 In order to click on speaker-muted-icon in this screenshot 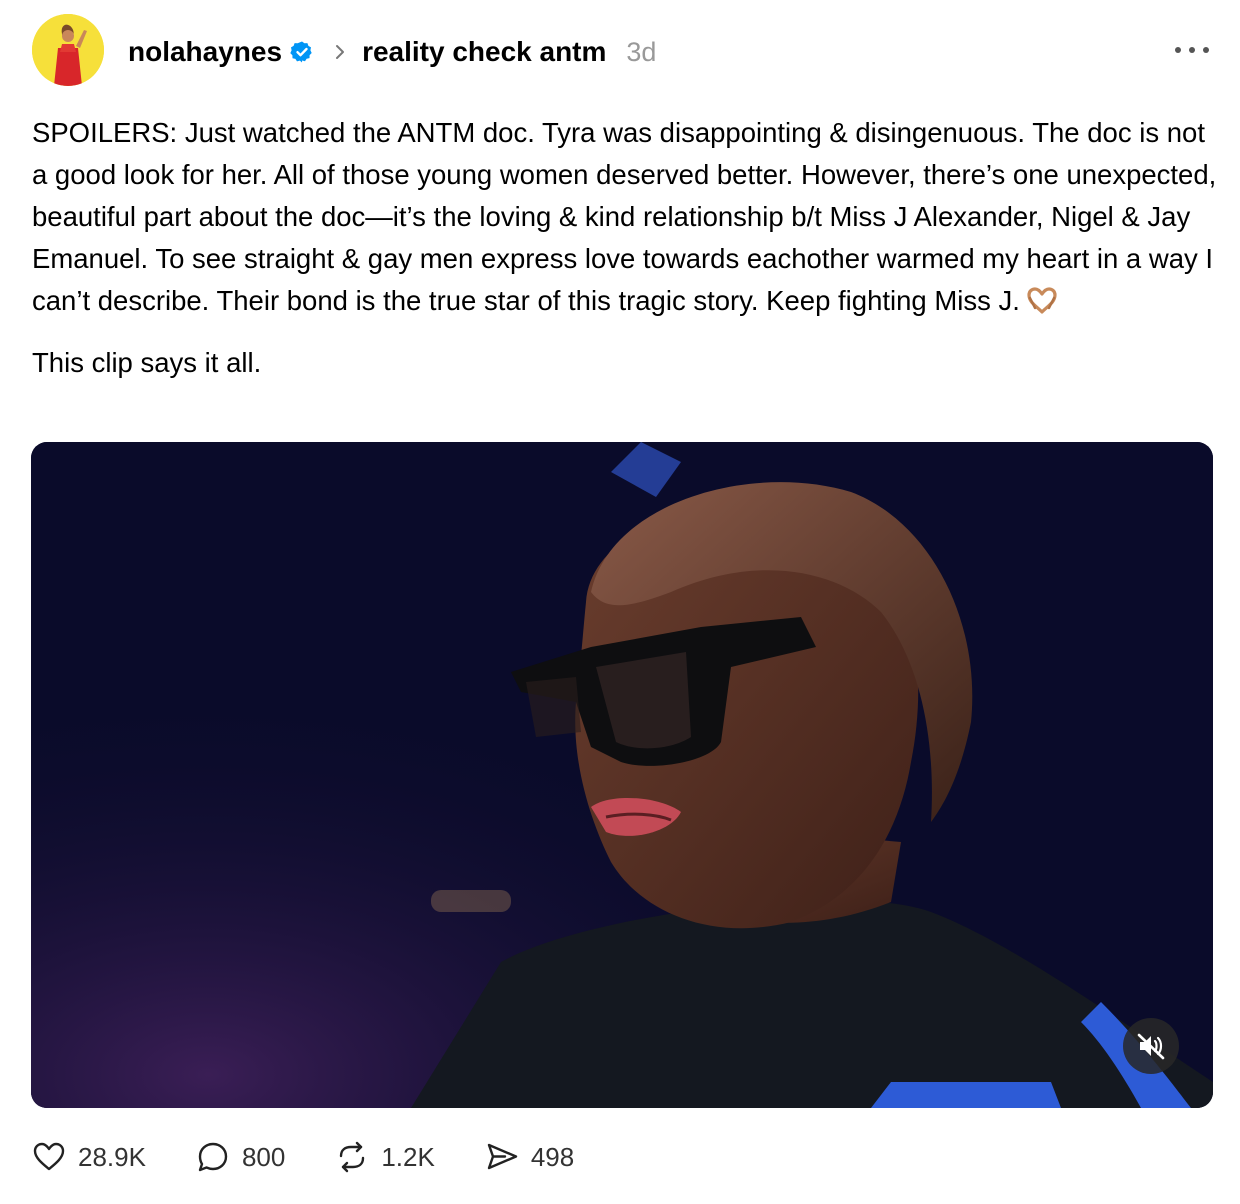, I will do `click(1151, 1046)`.